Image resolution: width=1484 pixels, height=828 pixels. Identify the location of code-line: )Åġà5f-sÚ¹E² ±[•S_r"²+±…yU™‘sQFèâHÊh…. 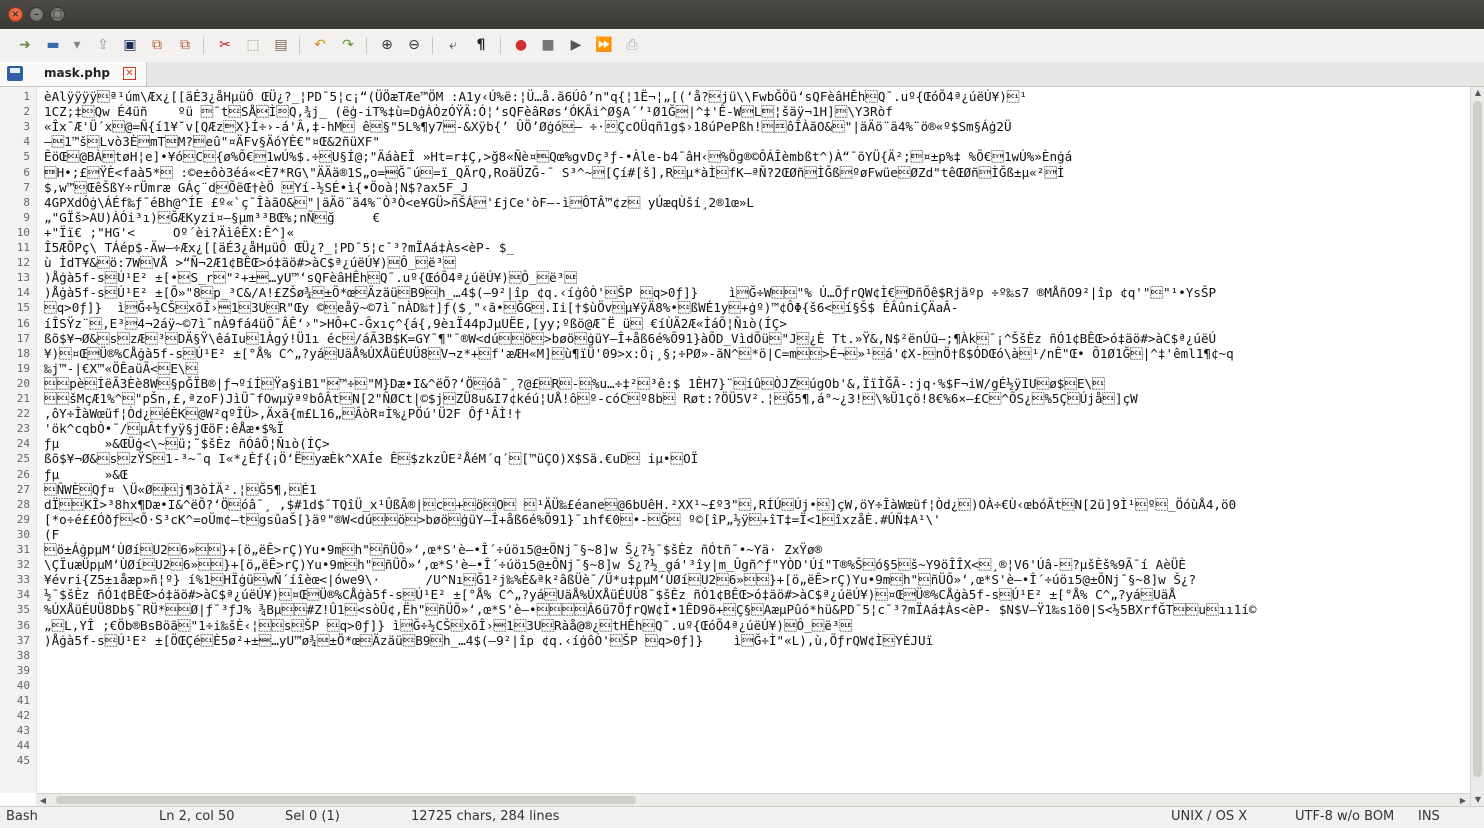
(310, 277).